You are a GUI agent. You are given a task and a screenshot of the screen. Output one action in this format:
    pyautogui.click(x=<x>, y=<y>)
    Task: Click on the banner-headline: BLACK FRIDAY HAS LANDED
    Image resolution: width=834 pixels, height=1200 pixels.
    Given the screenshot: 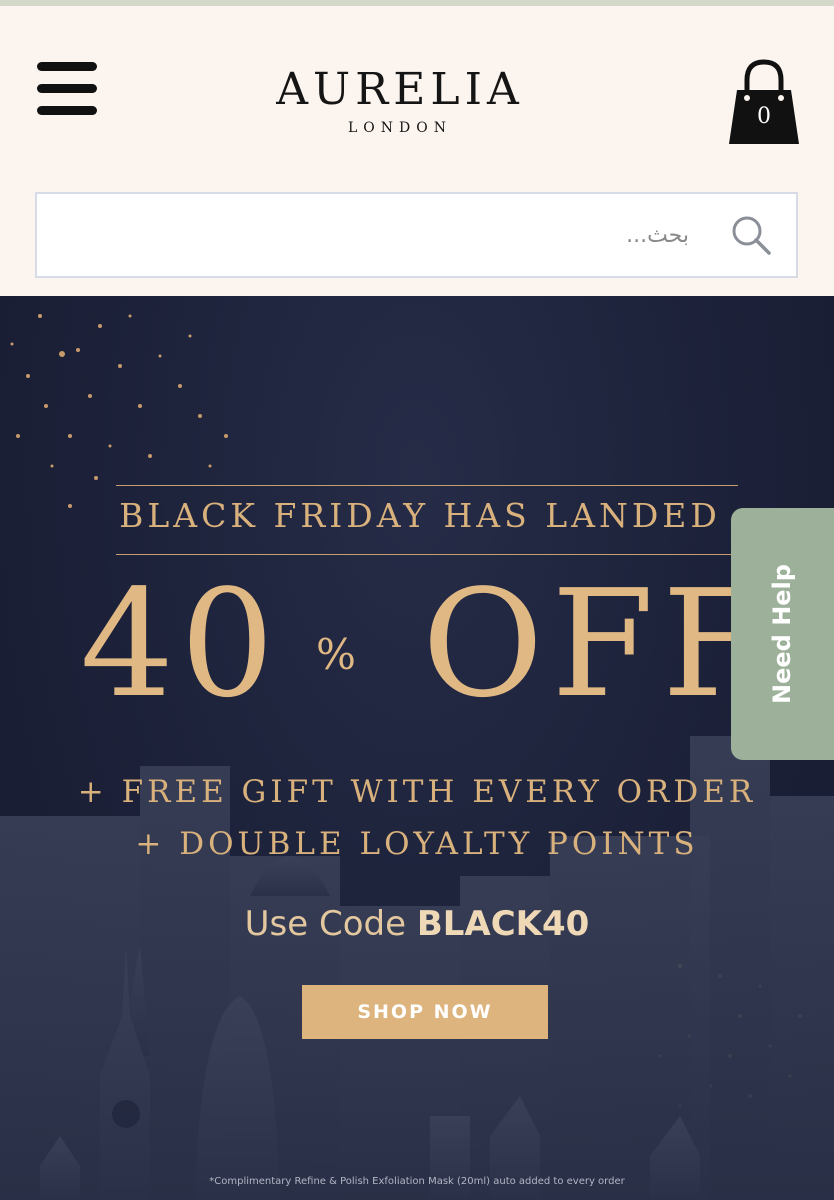 What is the action you would take?
    pyautogui.click(x=420, y=515)
    